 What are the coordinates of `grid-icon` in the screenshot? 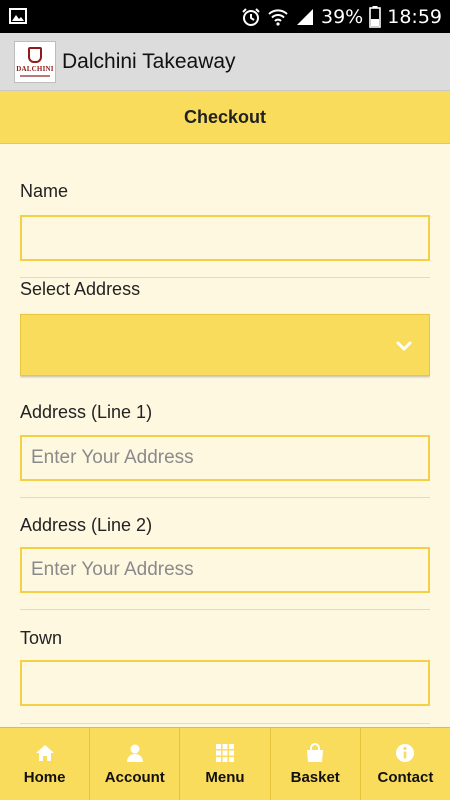 It's located at (225, 752).